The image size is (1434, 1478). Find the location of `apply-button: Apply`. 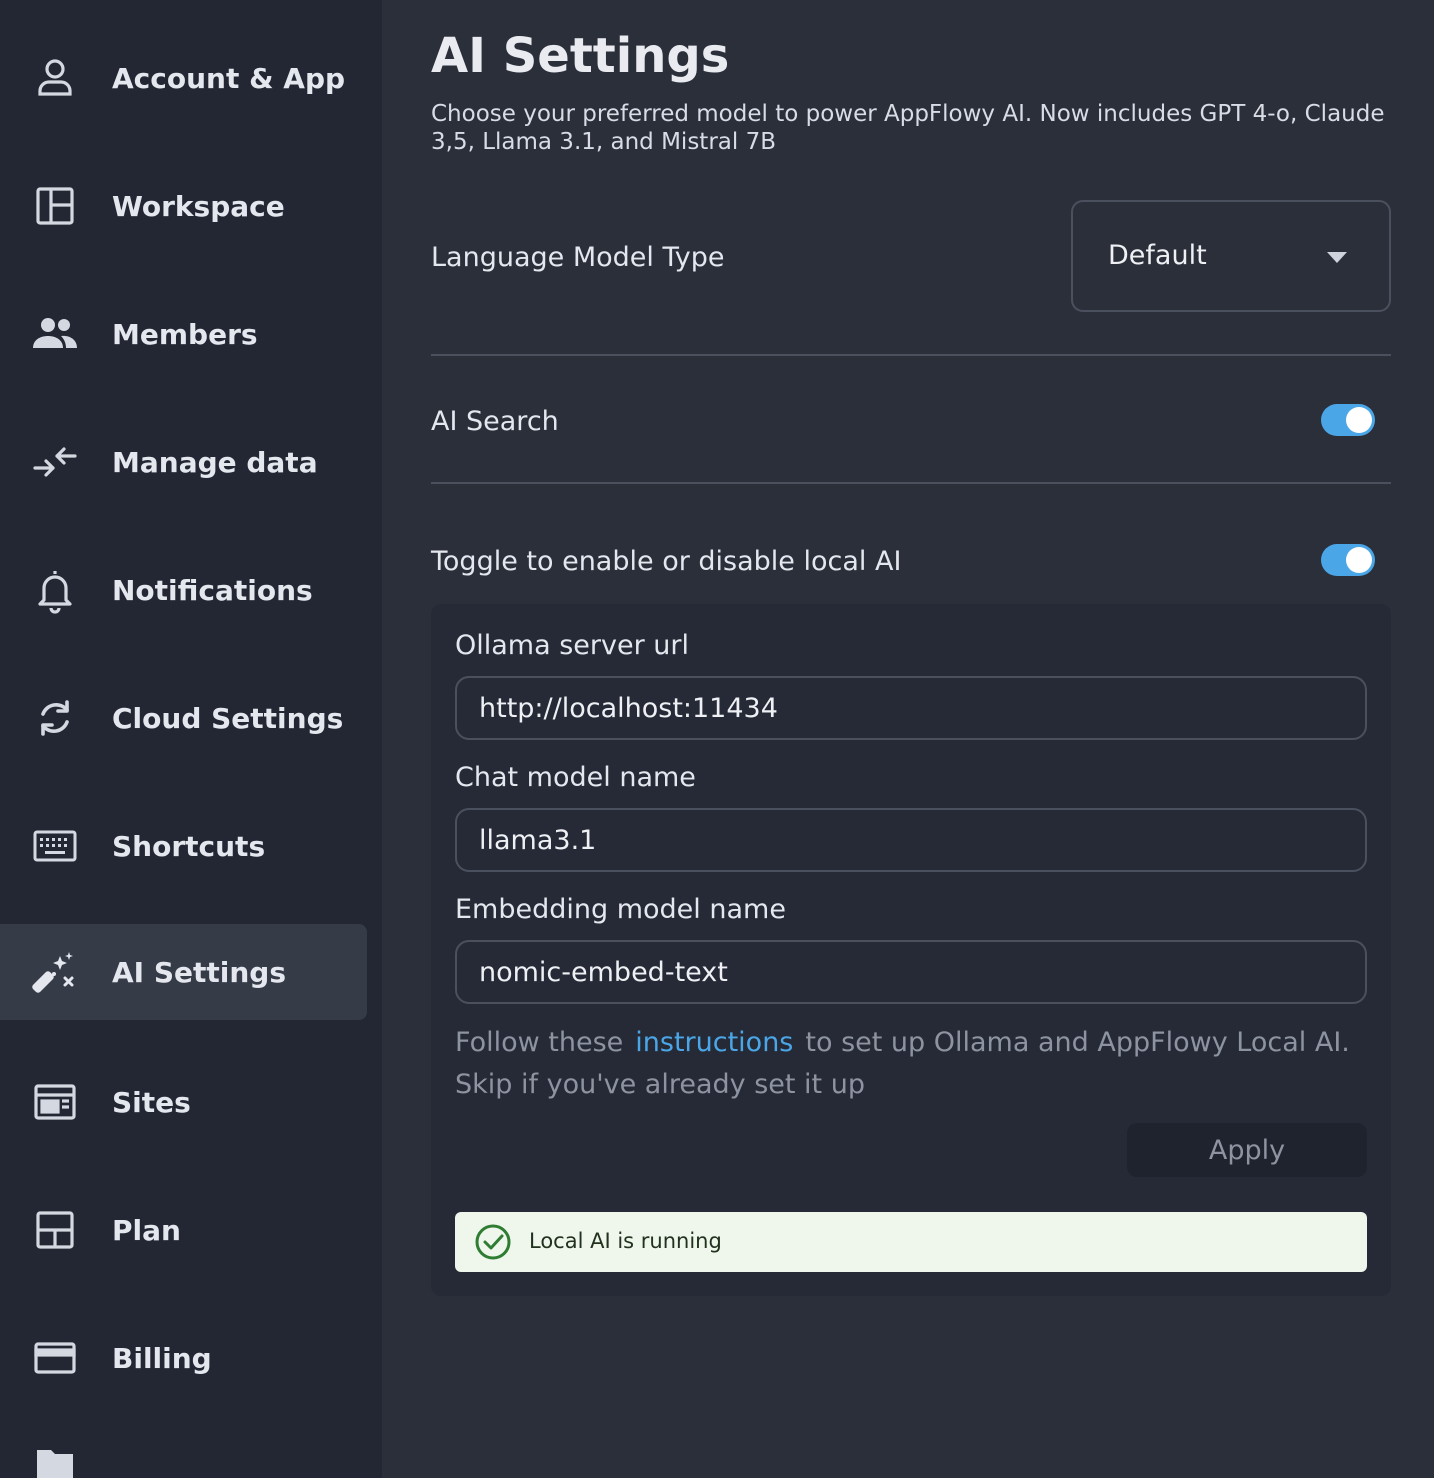

apply-button: Apply is located at coordinates (1247, 1150).